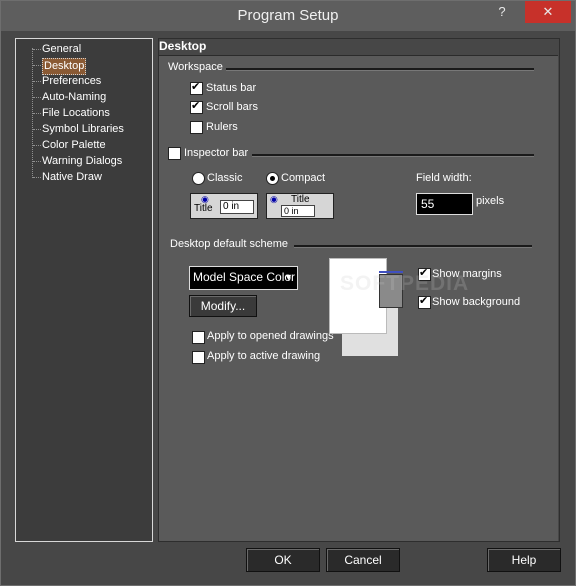 Image resolution: width=576 pixels, height=586 pixels. I want to click on compact-radio, so click(272, 178).